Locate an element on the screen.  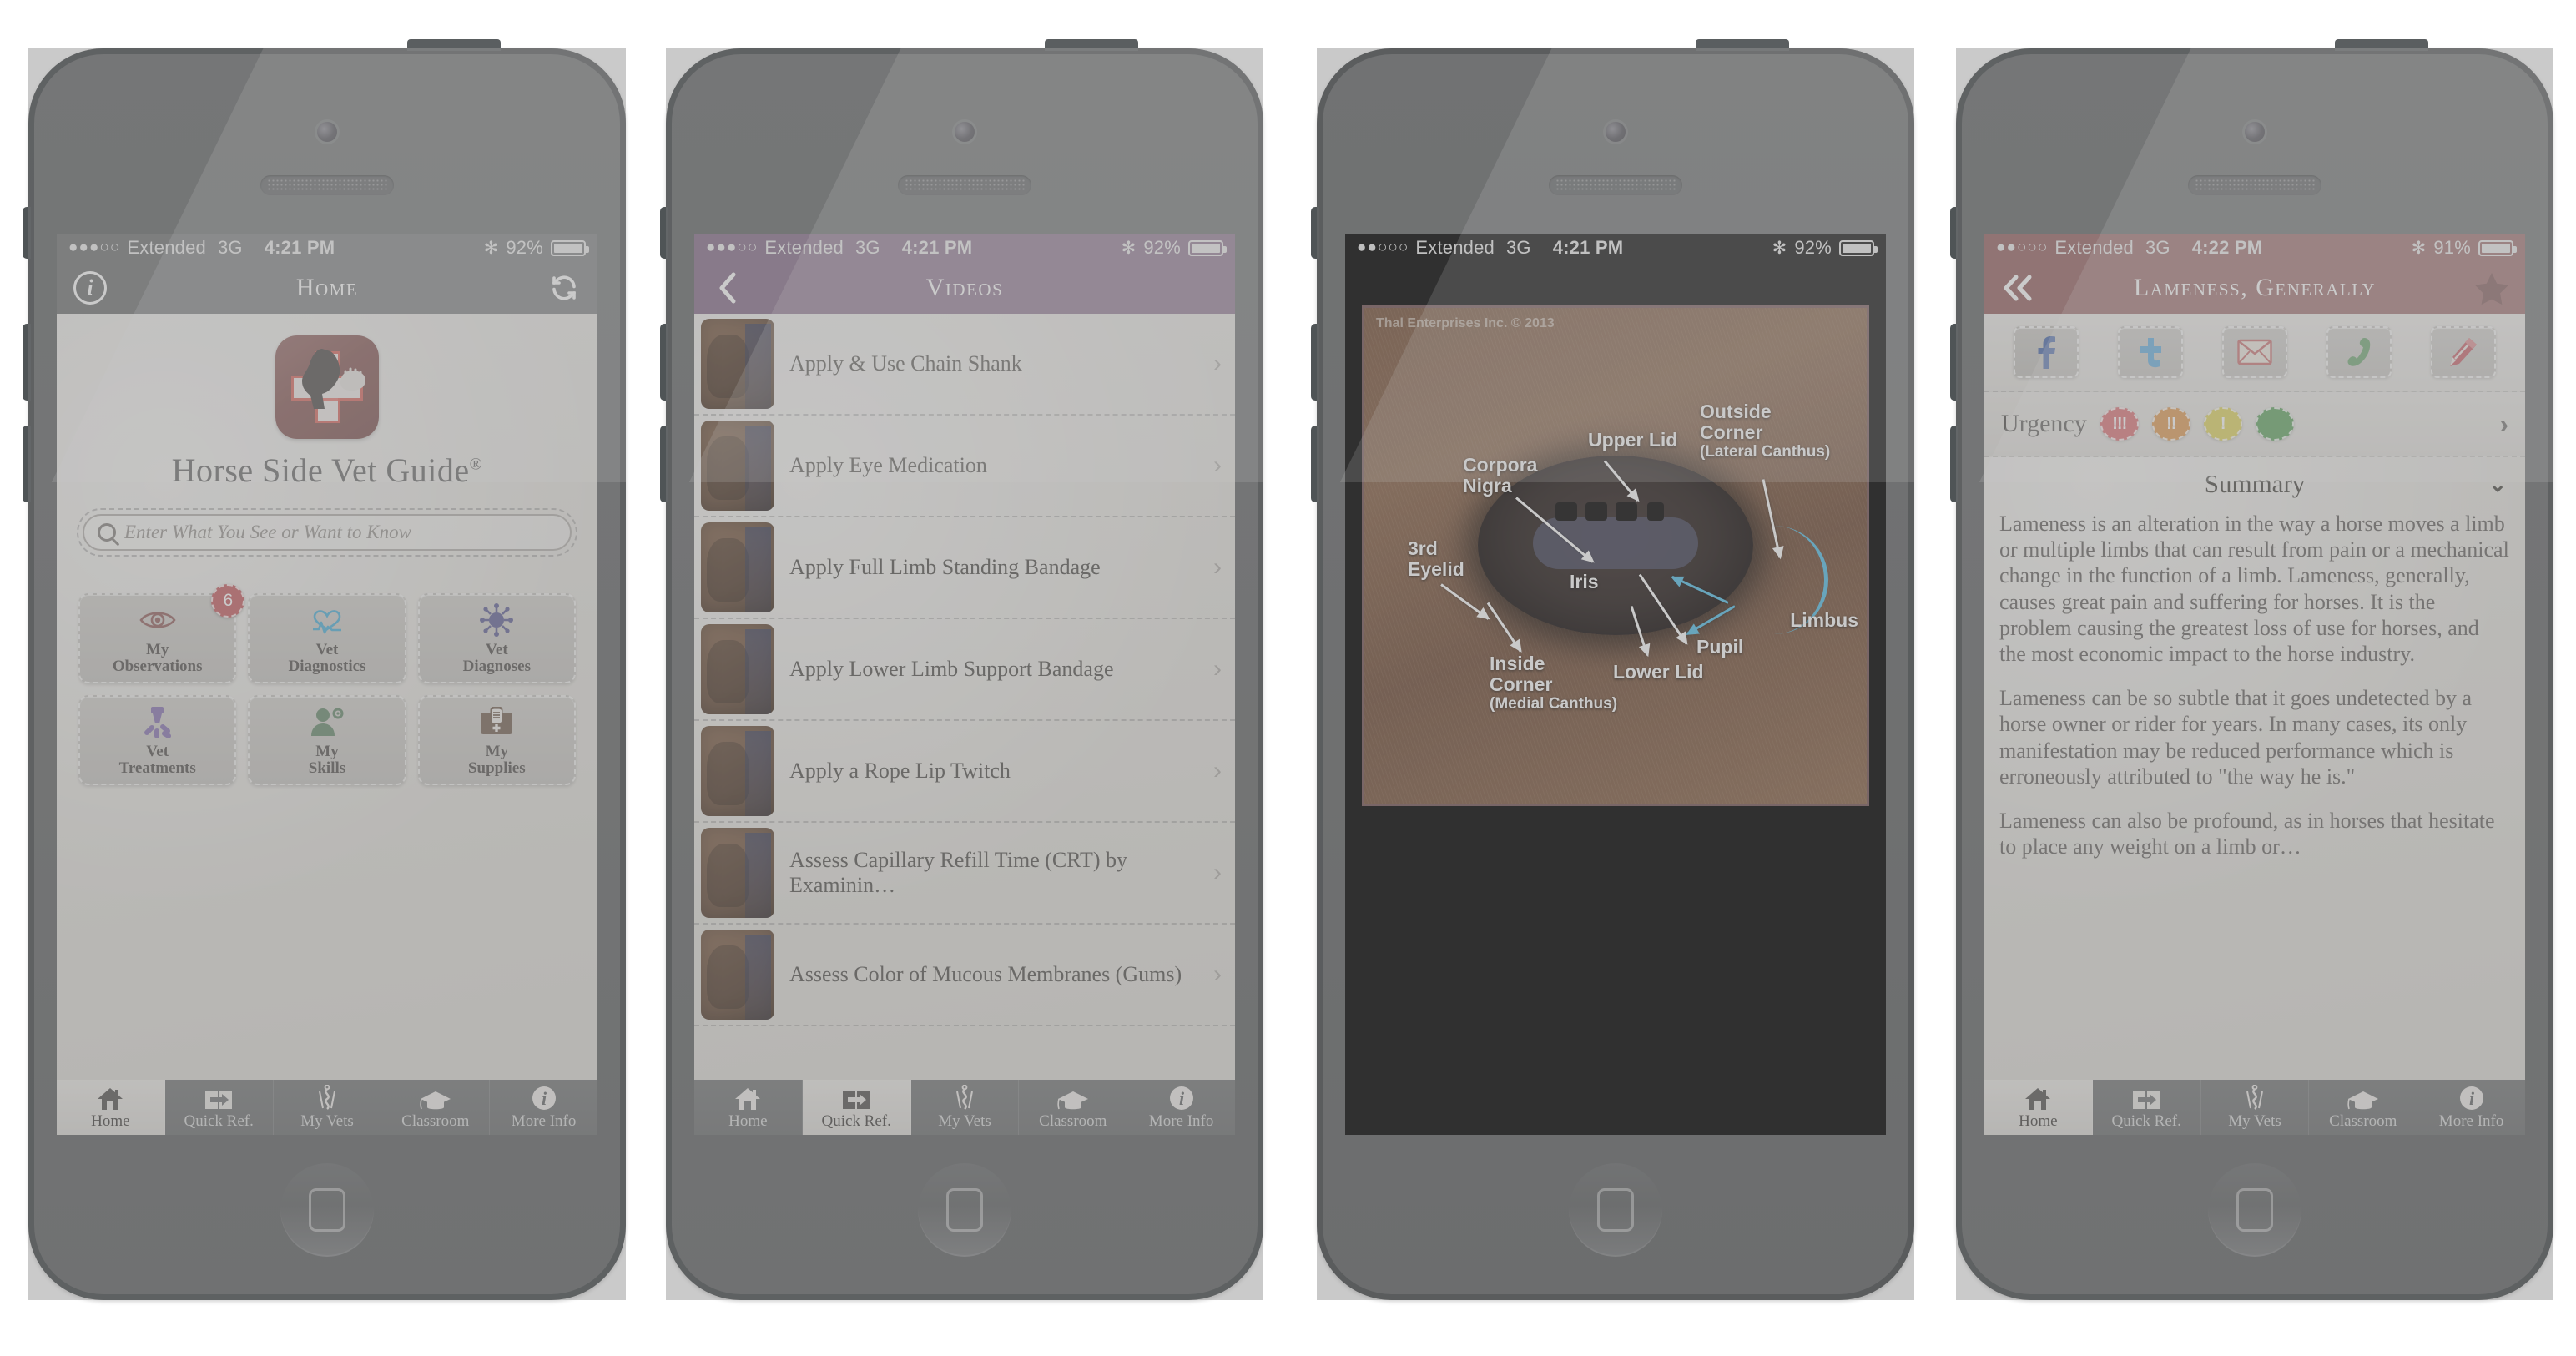
edit-pencil-icon is located at coordinates (2463, 352).